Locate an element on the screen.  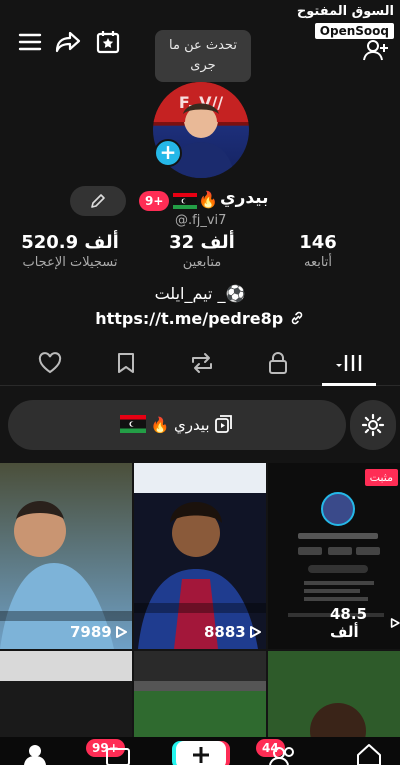
profile-tabs is located at coordinates (200, 363).